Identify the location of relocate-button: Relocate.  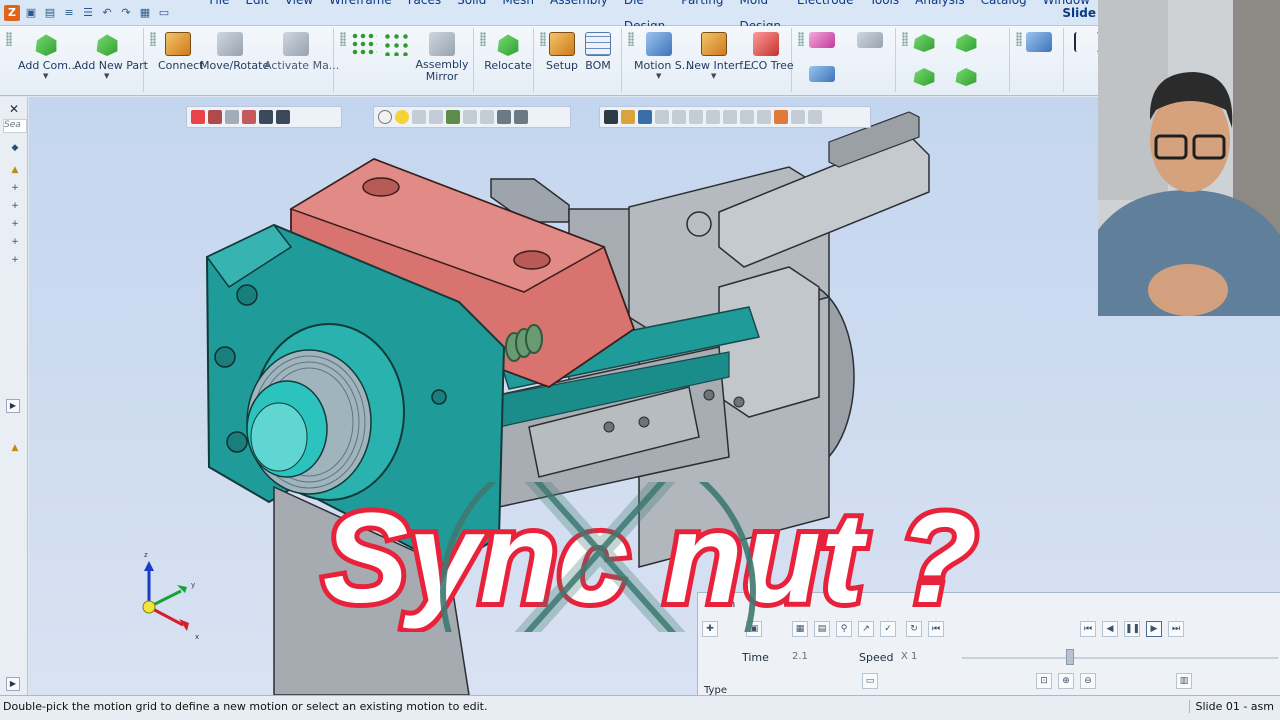
(508, 52).